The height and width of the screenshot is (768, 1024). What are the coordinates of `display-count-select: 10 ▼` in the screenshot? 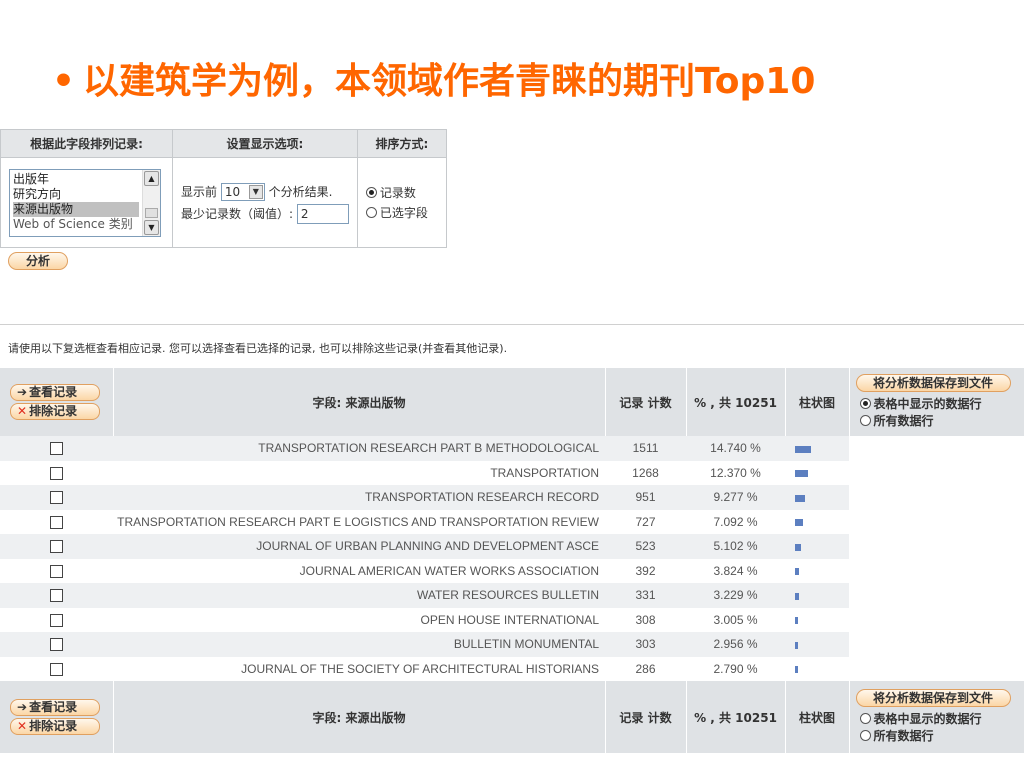 It's located at (242, 192).